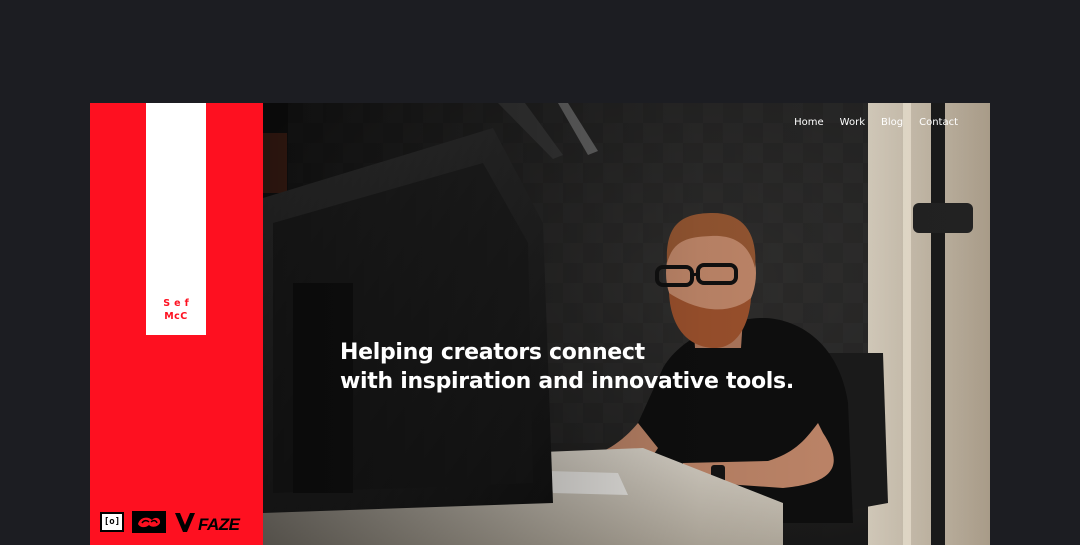  What do you see at coordinates (178, 303) in the screenshot?
I see `logo-line-1: Sef` at bounding box center [178, 303].